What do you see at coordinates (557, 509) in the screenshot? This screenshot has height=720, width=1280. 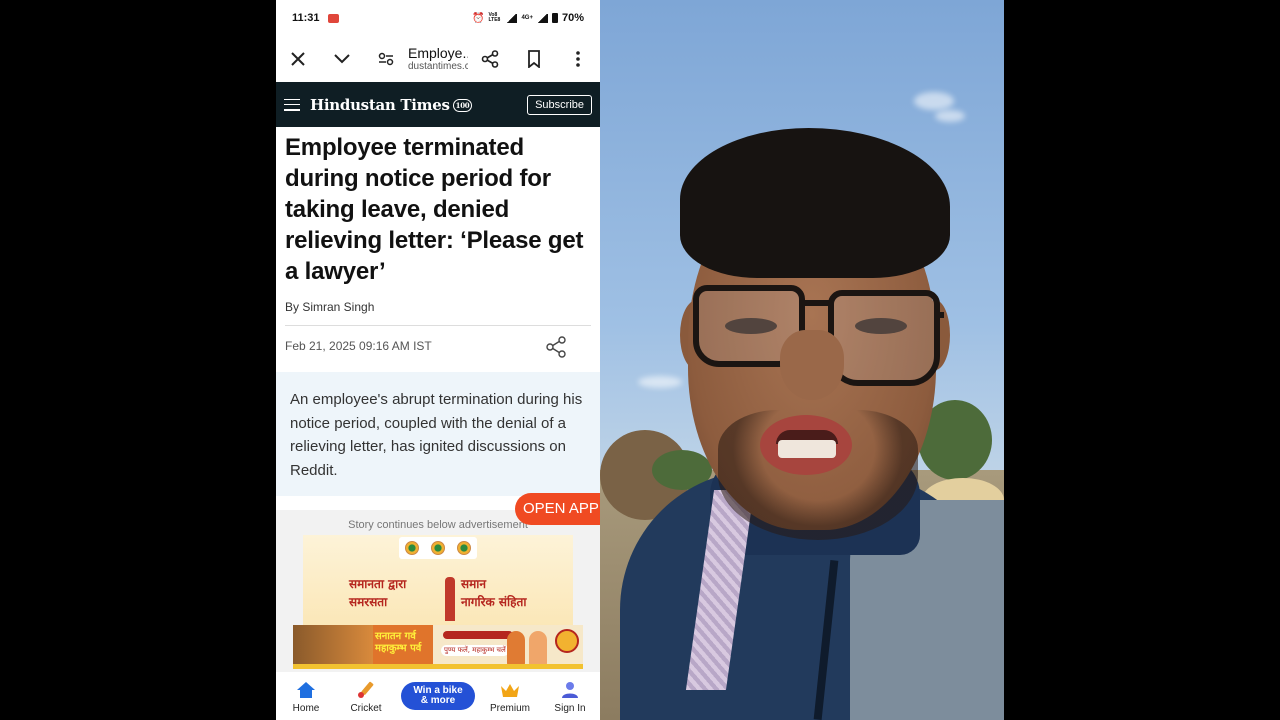 I see `open-app-button: OPEN APP` at bounding box center [557, 509].